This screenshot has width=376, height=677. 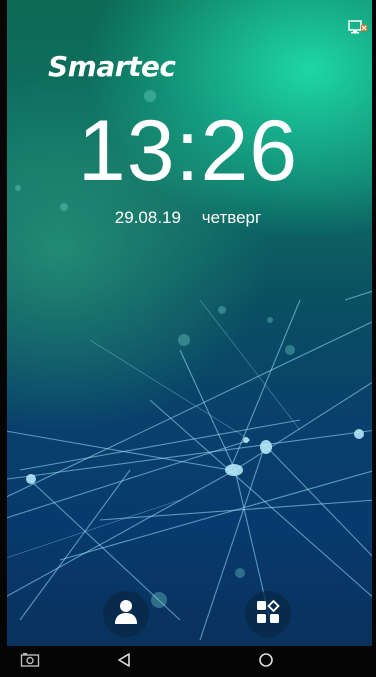 What do you see at coordinates (188, 661) in the screenshot?
I see `navigation-bar` at bounding box center [188, 661].